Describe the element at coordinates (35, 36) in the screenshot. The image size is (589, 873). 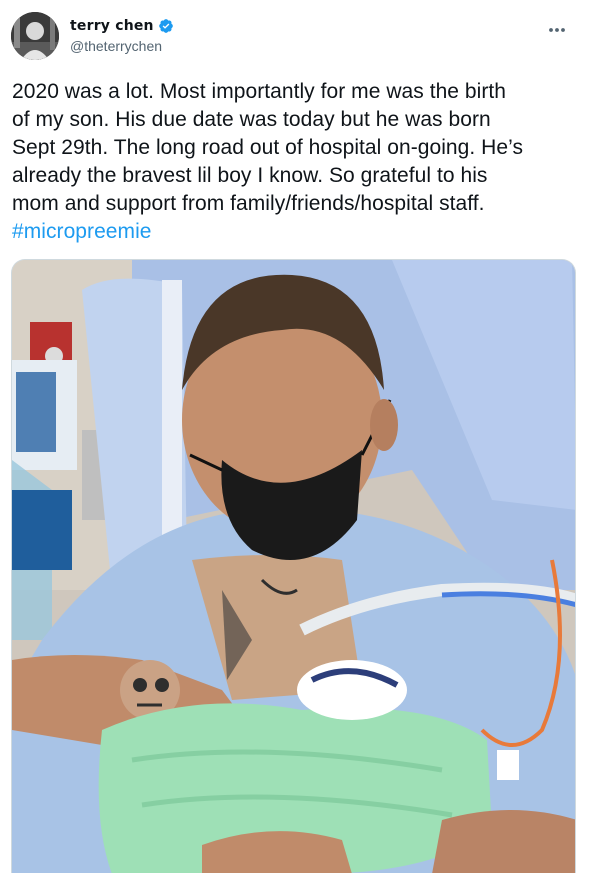
I see `avatar` at that location.